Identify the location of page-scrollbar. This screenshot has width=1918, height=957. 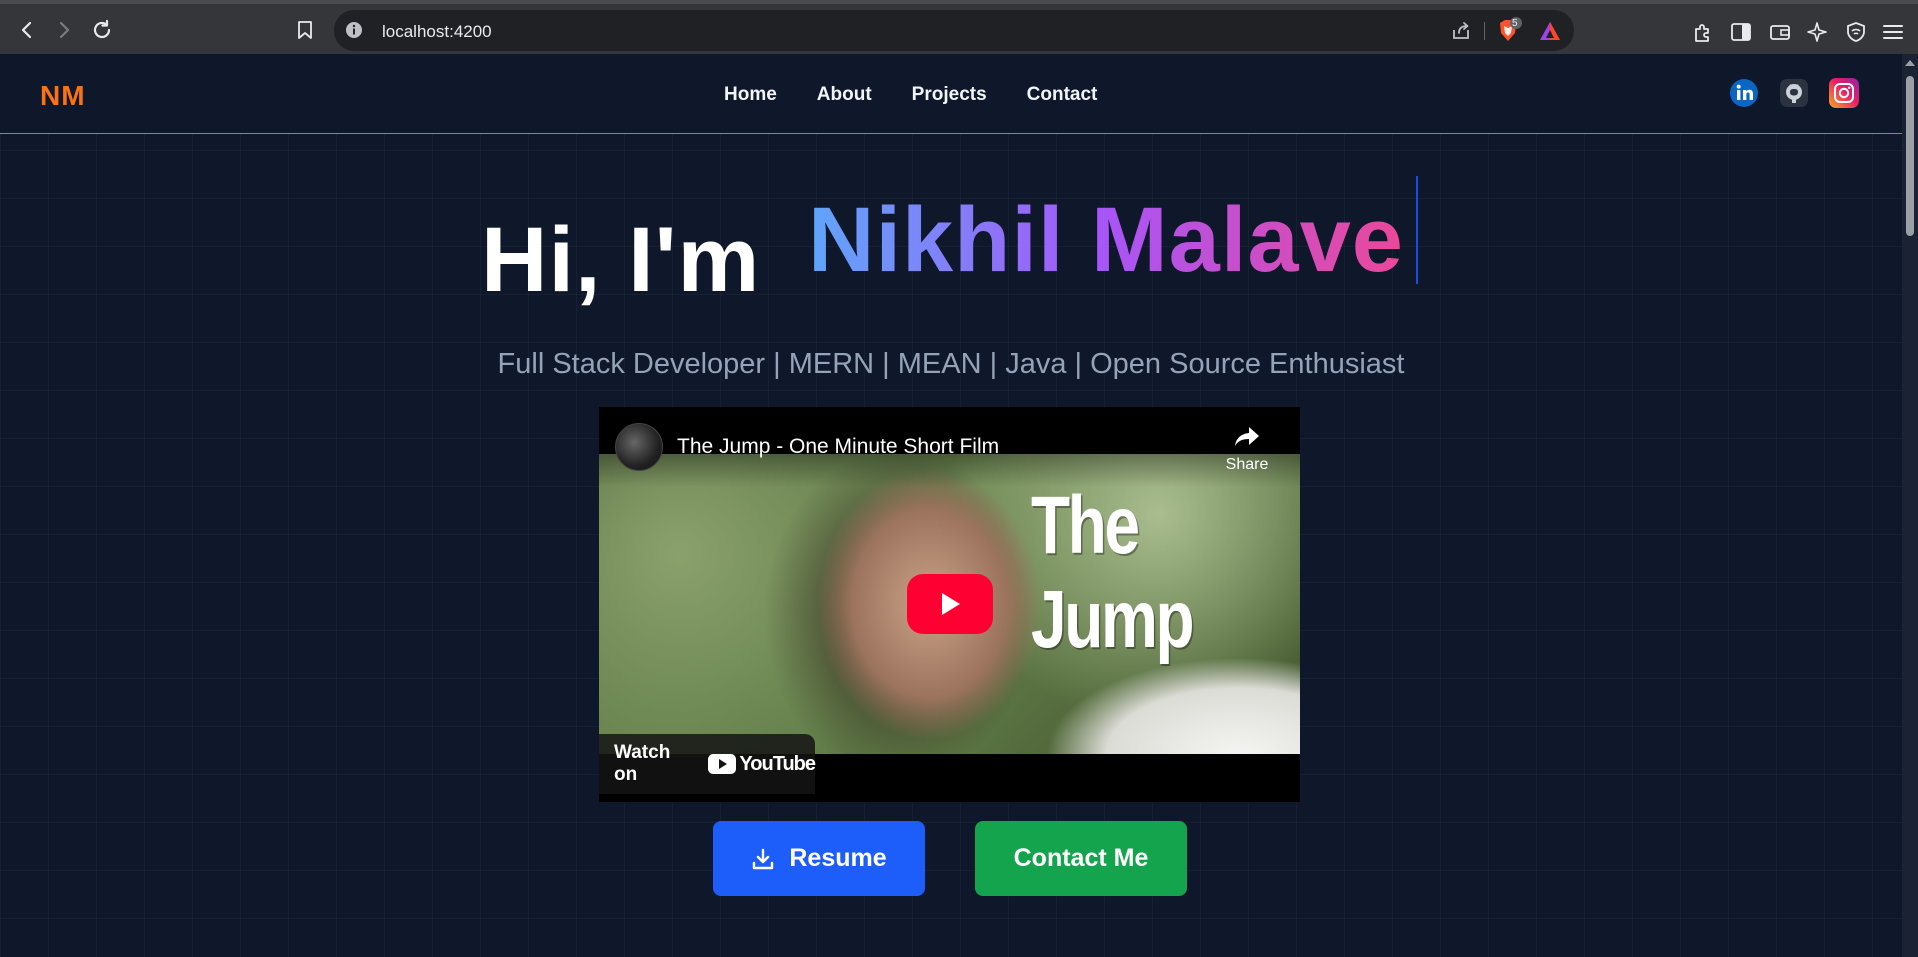
(1910, 505).